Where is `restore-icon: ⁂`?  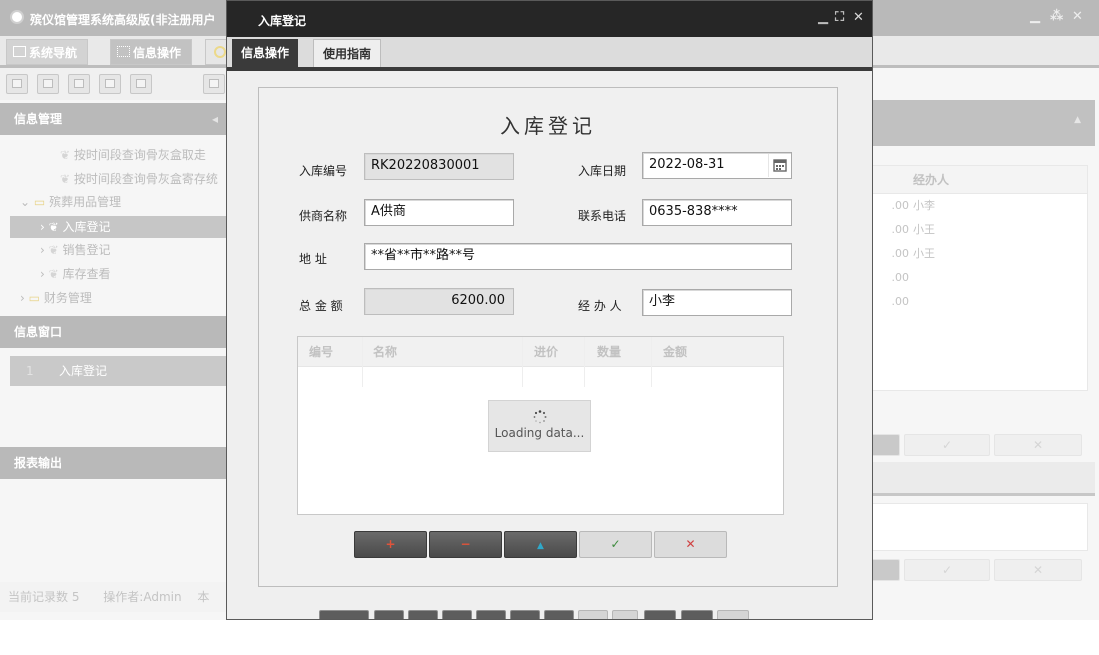
restore-icon: ⁂ is located at coordinates (1056, 16).